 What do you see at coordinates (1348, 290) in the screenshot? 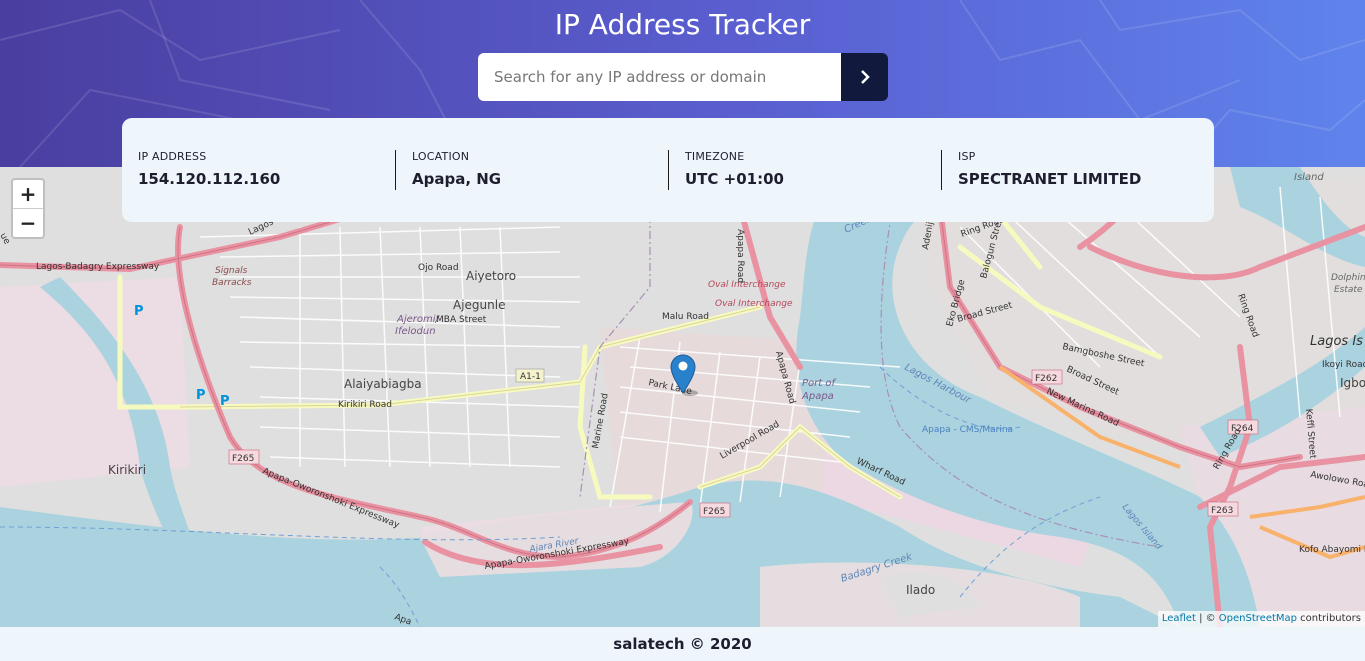
I see `map-label: Estate` at bounding box center [1348, 290].